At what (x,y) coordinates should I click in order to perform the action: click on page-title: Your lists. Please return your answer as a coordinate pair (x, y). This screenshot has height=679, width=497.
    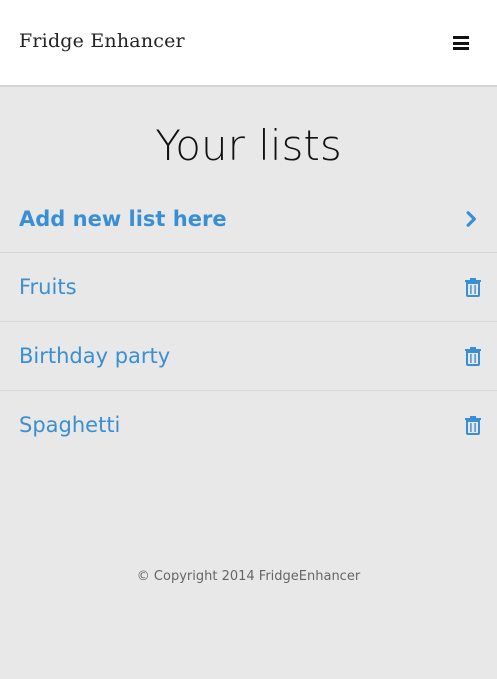
    Looking at the image, I should click on (248, 145).